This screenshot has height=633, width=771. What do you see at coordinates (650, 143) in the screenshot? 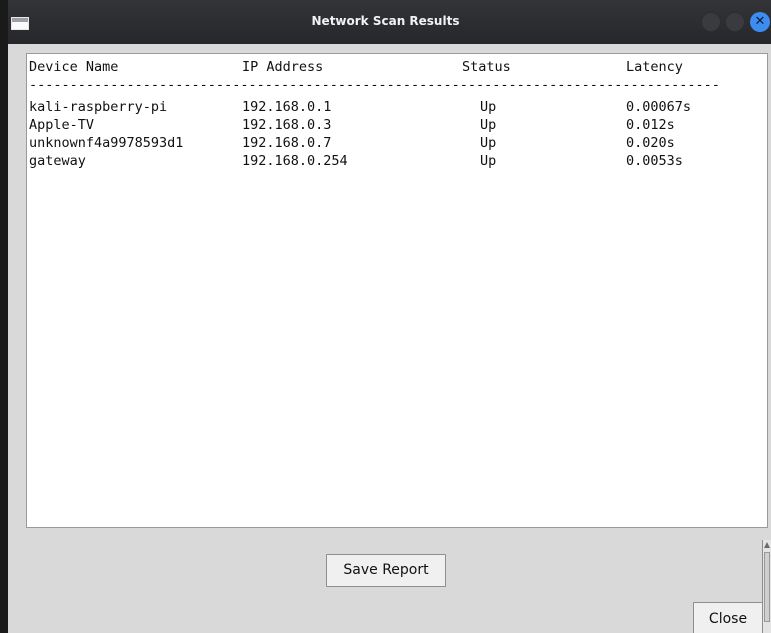
I see `latency-cell: 0.020s` at bounding box center [650, 143].